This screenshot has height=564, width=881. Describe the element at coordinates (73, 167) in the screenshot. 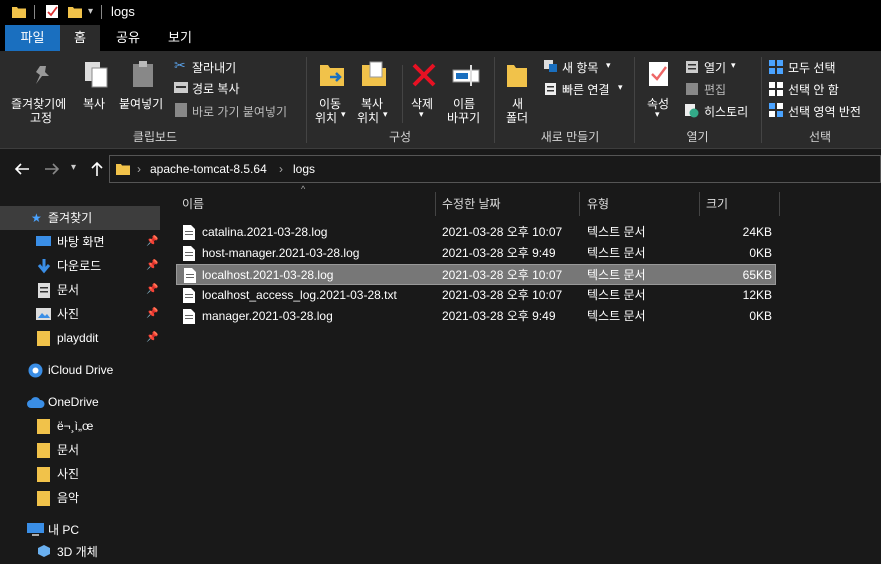

I see `recent-locations-chevron-icon: ▾` at that location.